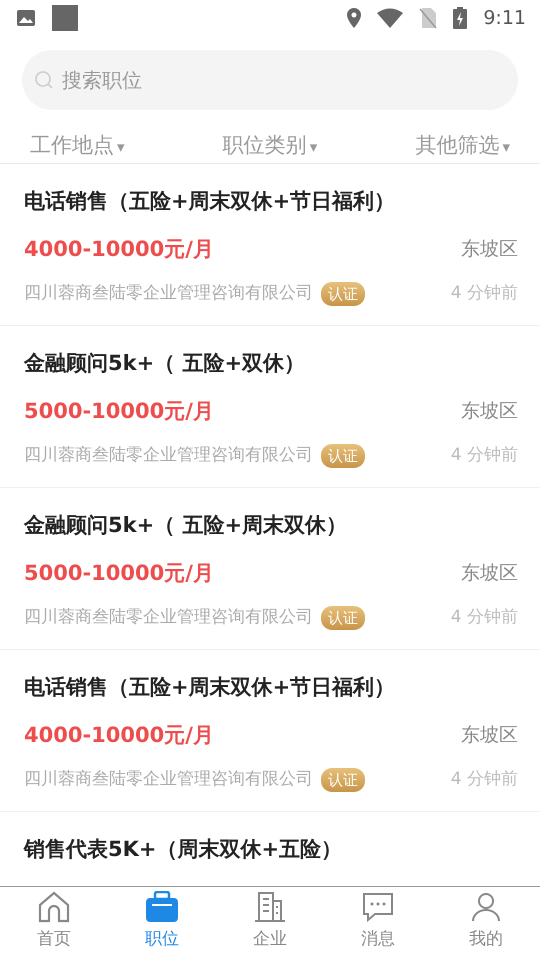  I want to click on job-title: 金融顾问5k+（ 五险+双休）, so click(271, 364).